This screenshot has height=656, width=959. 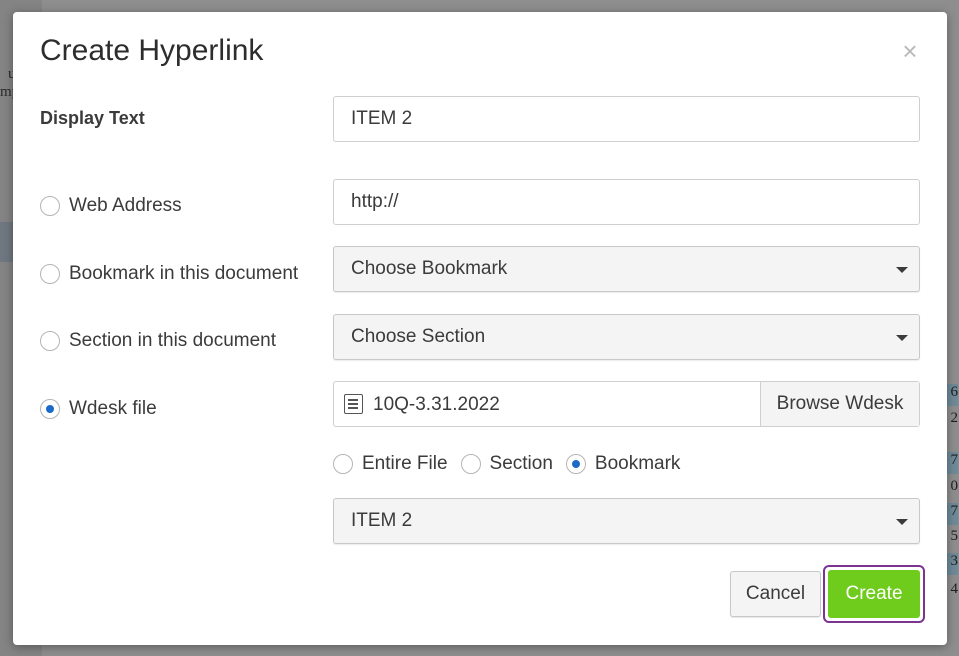 I want to click on background-number: 3, so click(x=952, y=564).